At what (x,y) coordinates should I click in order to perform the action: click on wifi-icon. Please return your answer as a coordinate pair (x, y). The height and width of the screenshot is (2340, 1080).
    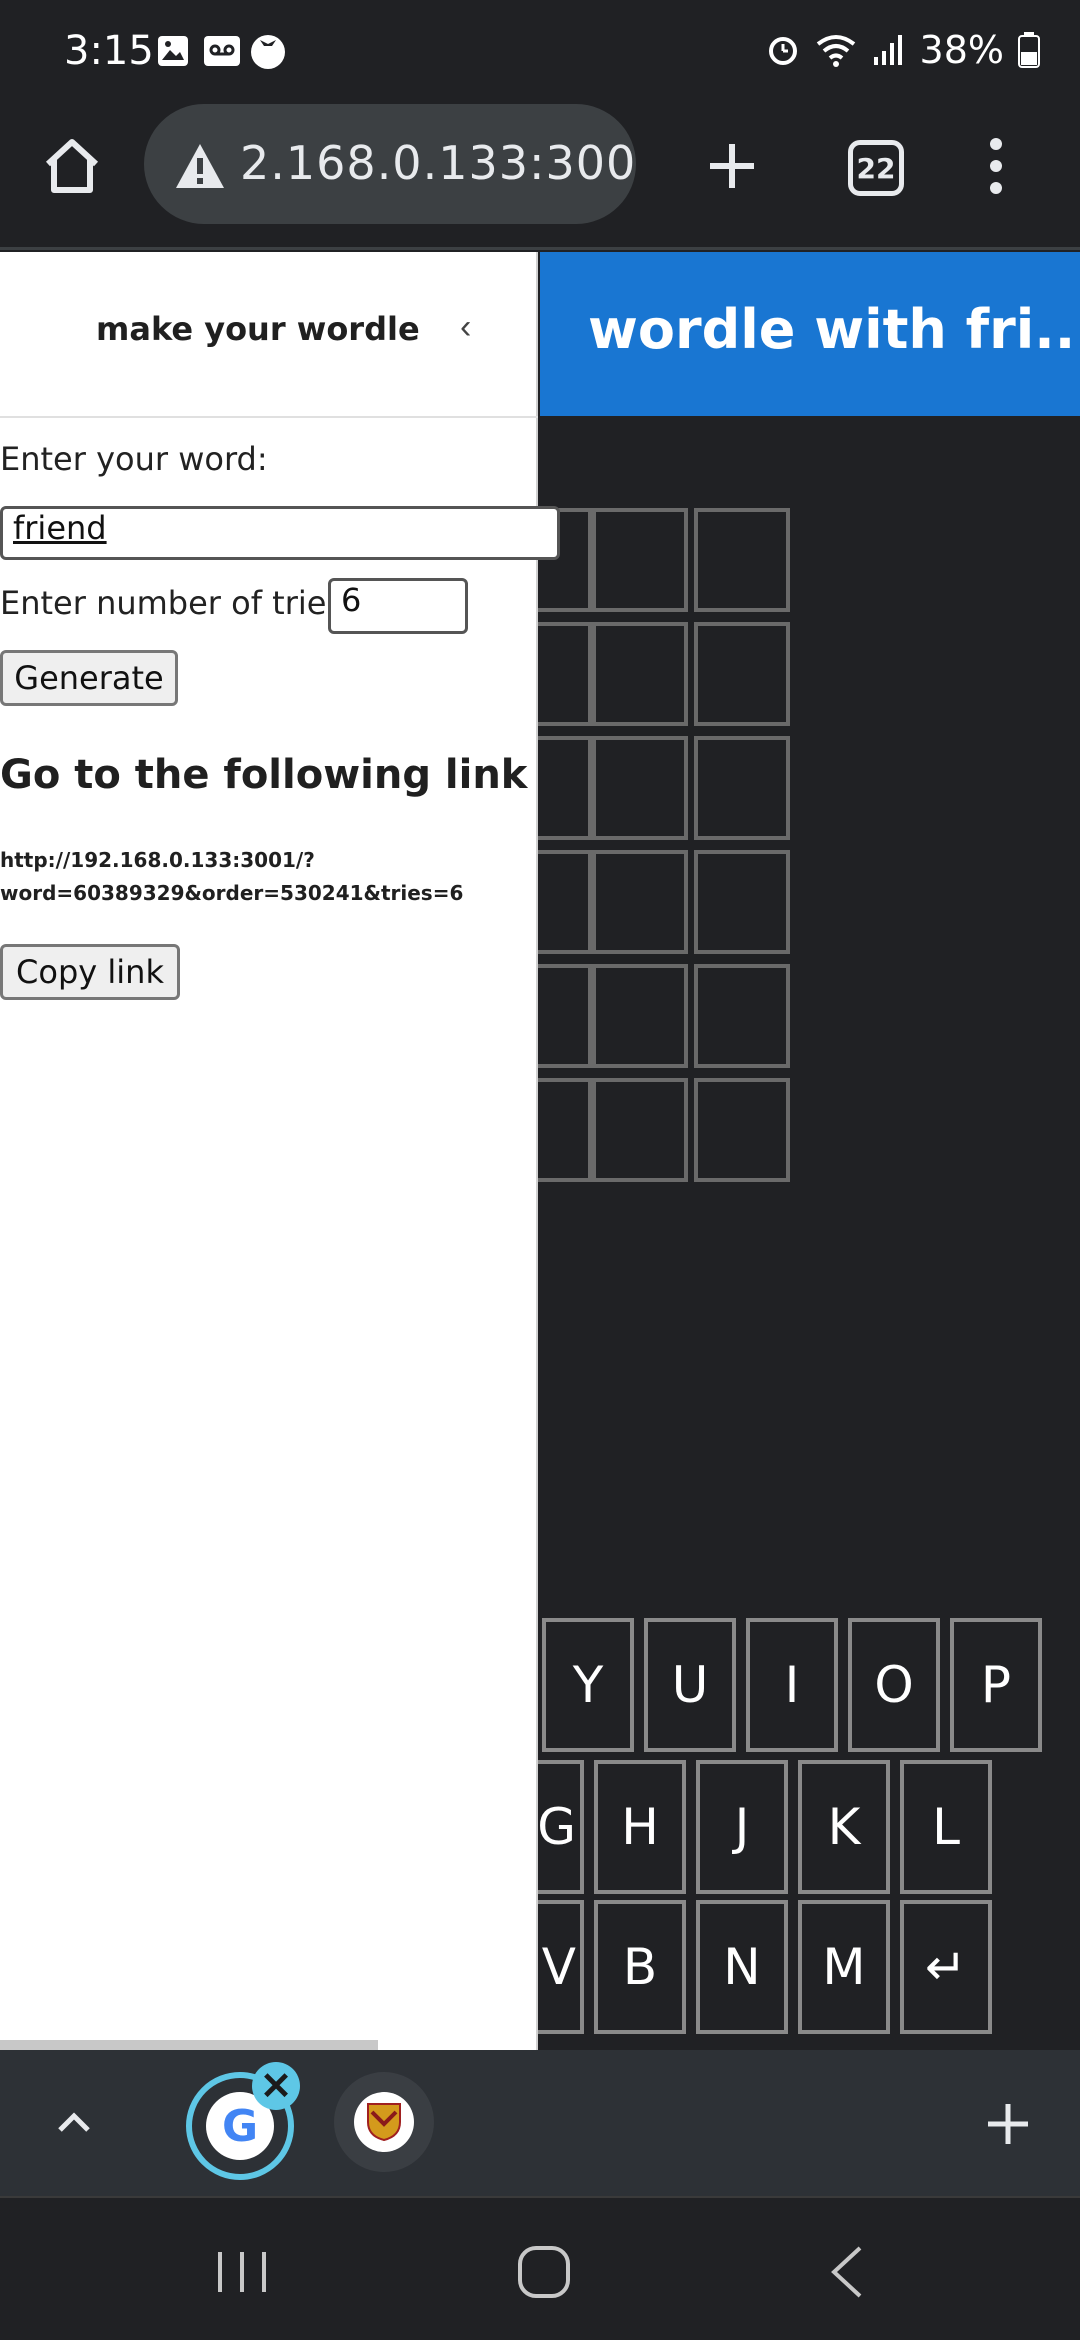
    Looking at the image, I should click on (835, 51).